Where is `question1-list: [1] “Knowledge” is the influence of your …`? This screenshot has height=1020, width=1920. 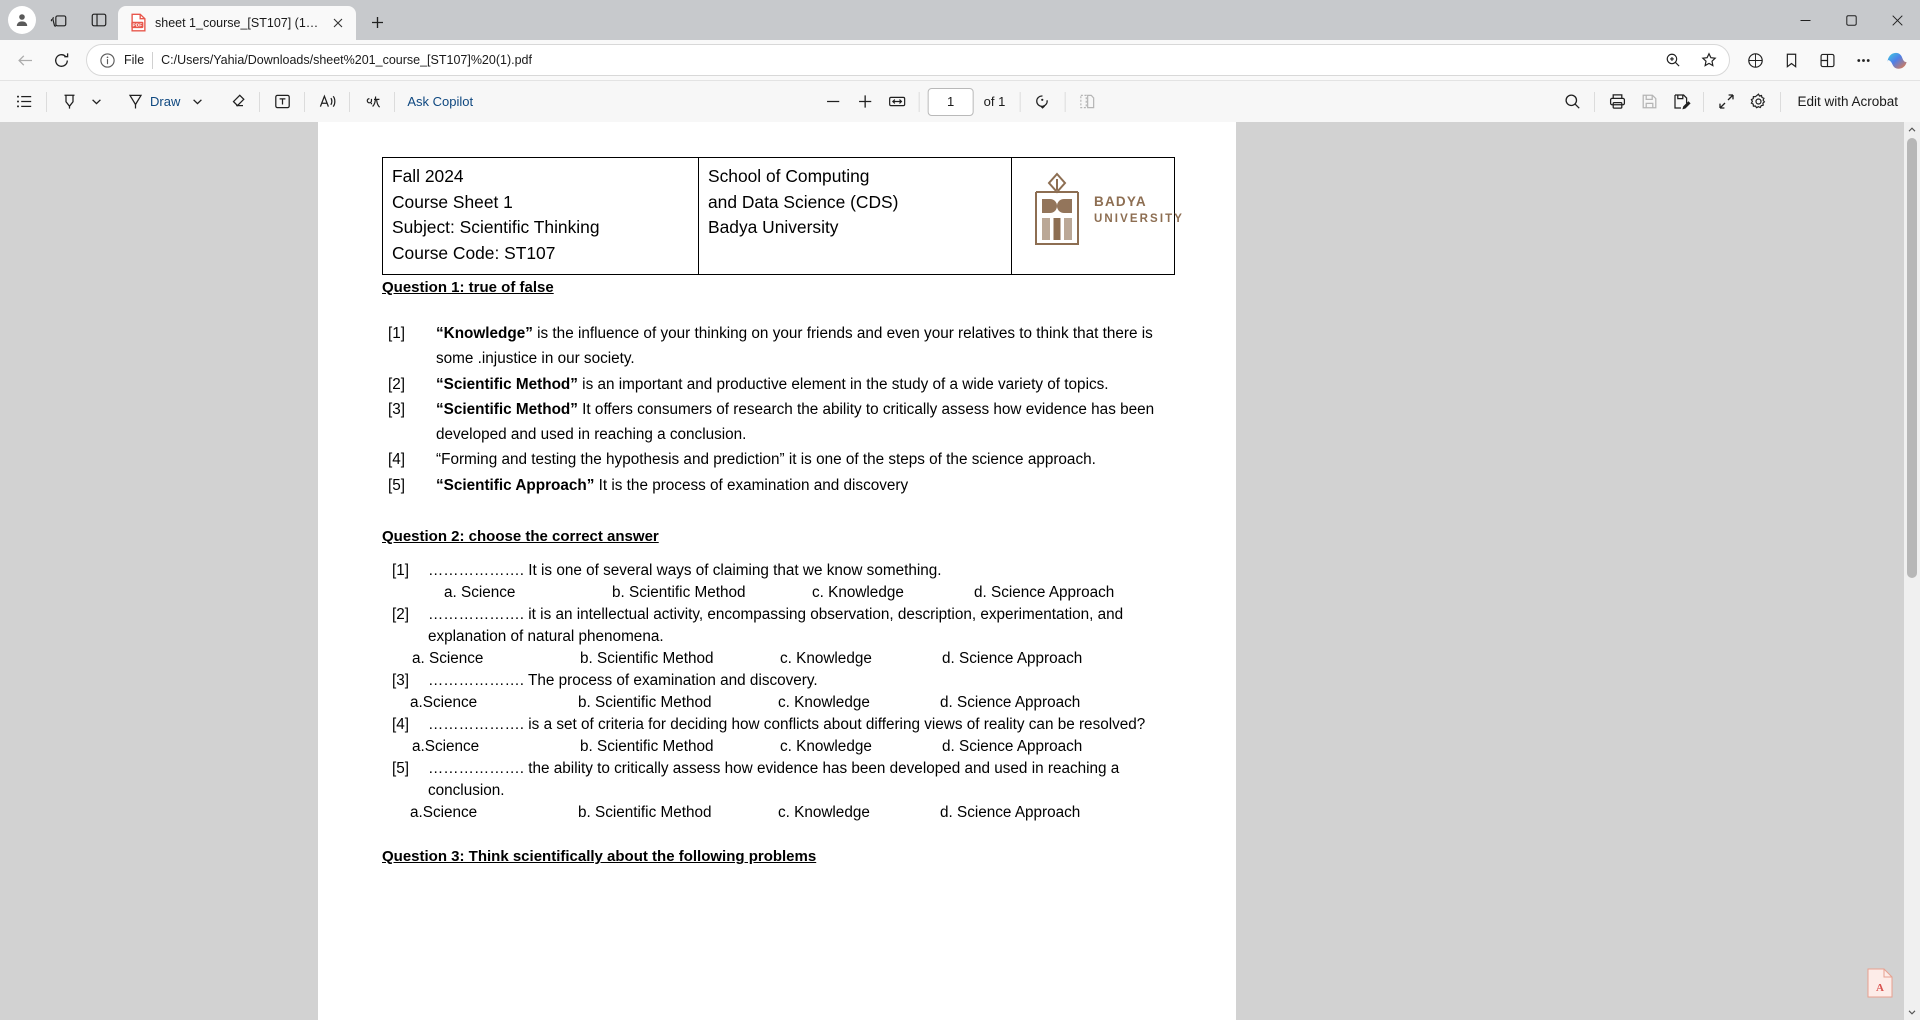 question1-list: [1] “Knowledge” is the influence of your … is located at coordinates (777, 409).